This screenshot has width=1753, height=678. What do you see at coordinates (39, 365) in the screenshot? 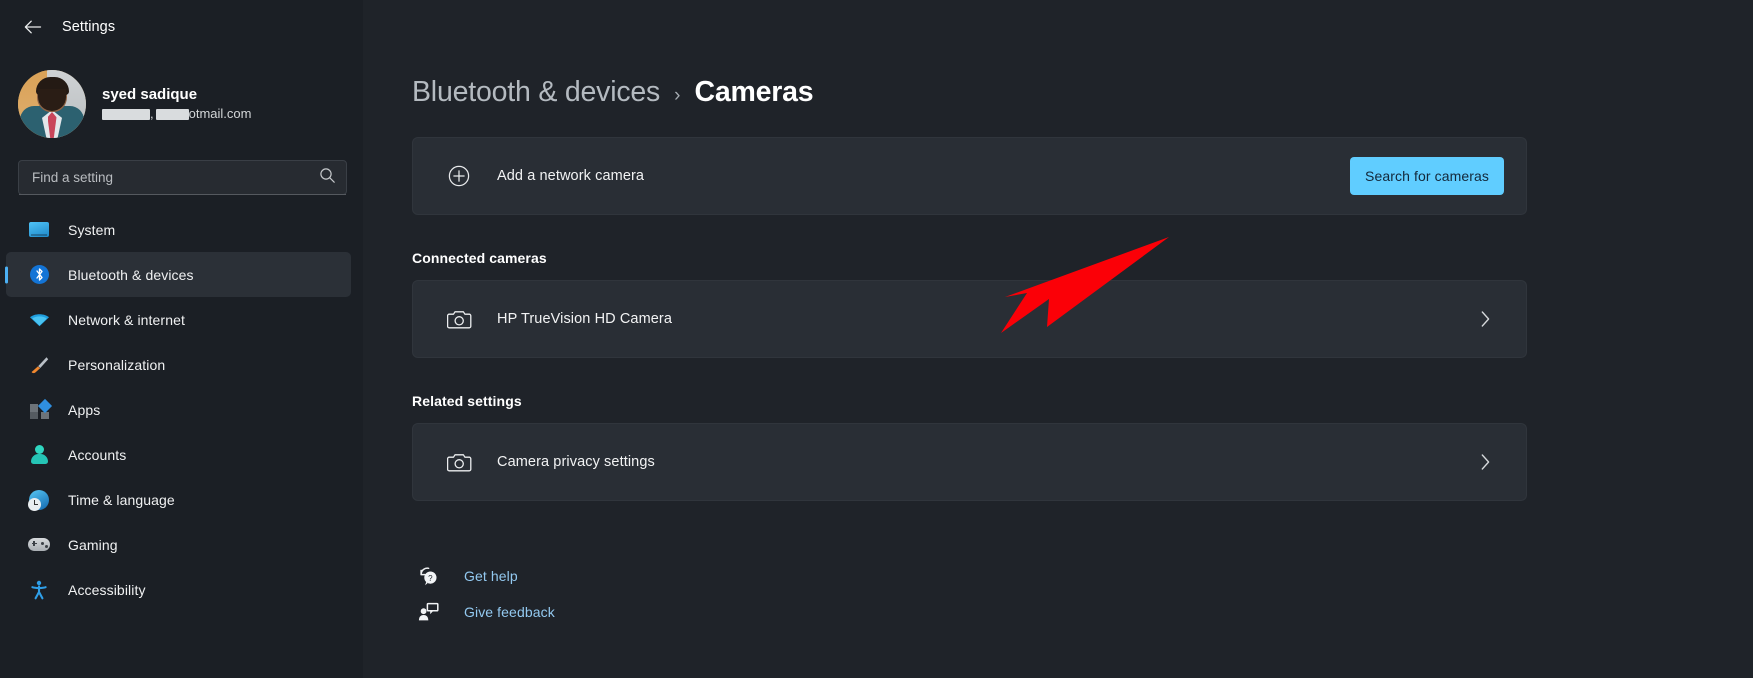
I see `paintbrush-icon` at bounding box center [39, 365].